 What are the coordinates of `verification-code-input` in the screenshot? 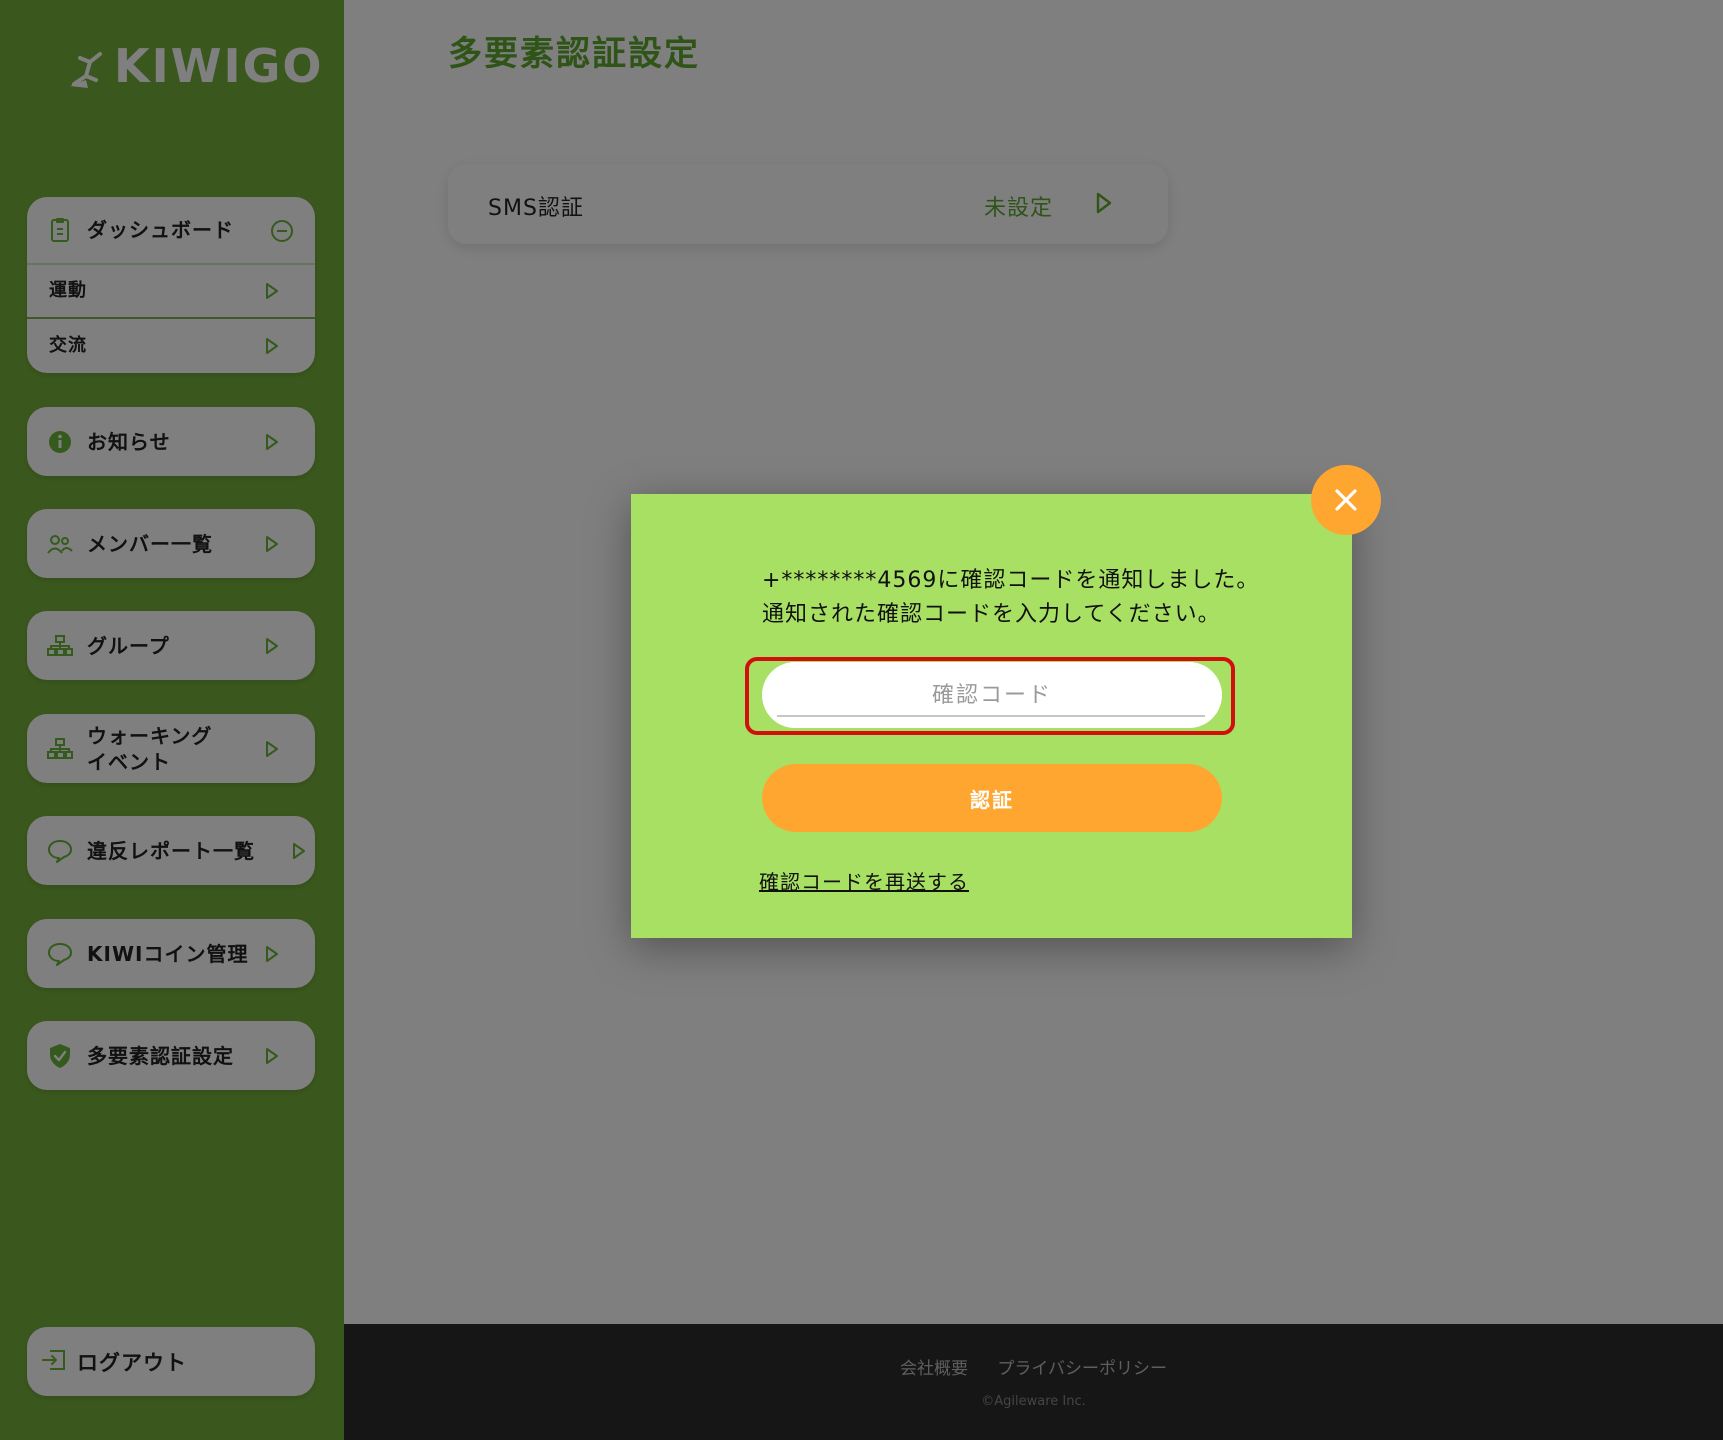 It's located at (992, 695).